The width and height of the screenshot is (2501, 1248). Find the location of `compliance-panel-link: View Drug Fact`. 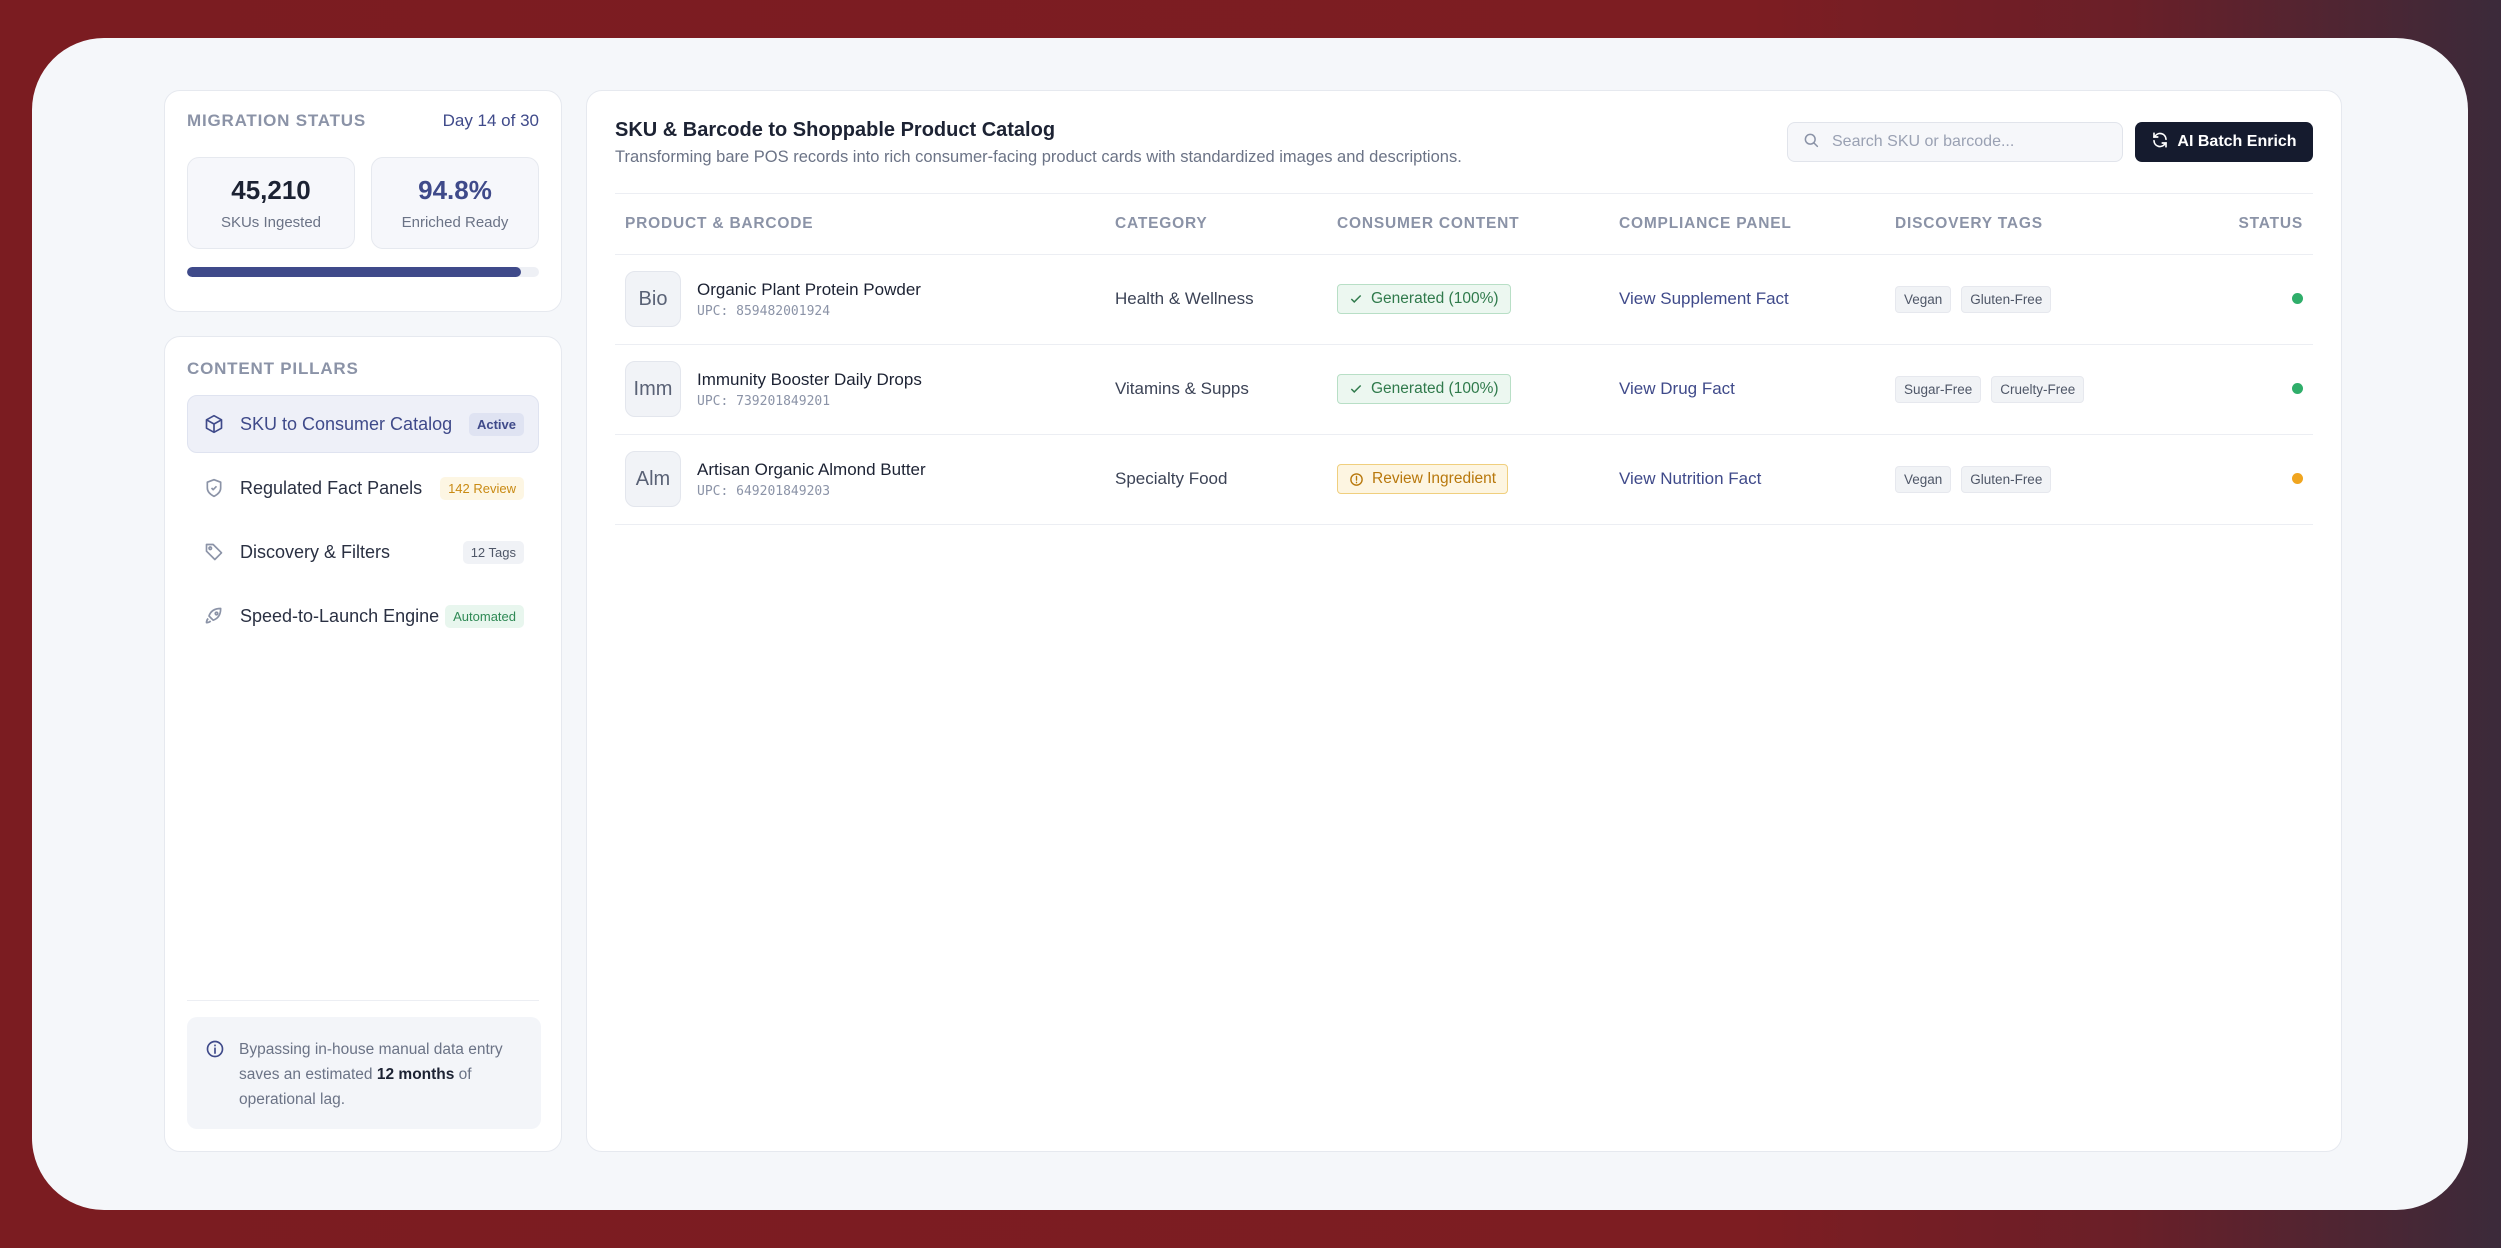

compliance-panel-link: View Drug Fact is located at coordinates (1677, 388).